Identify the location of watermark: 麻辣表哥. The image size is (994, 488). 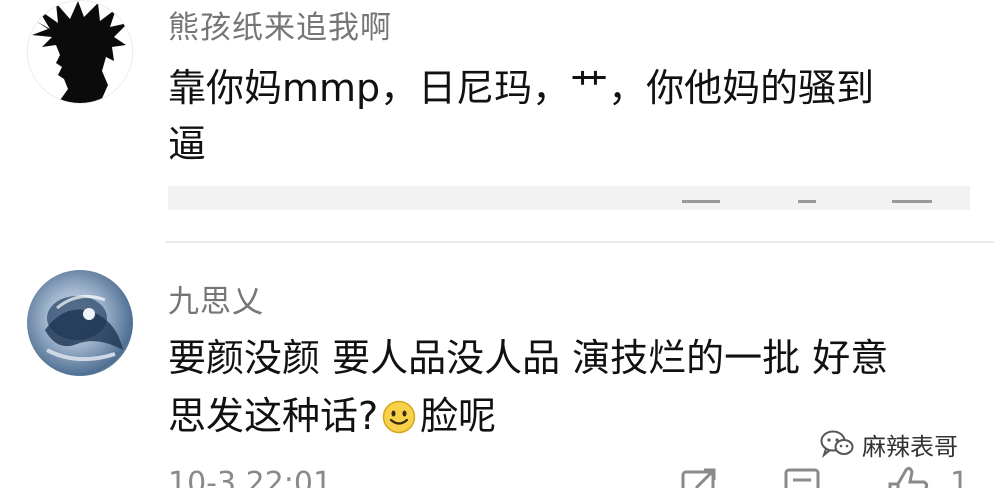
(889, 444).